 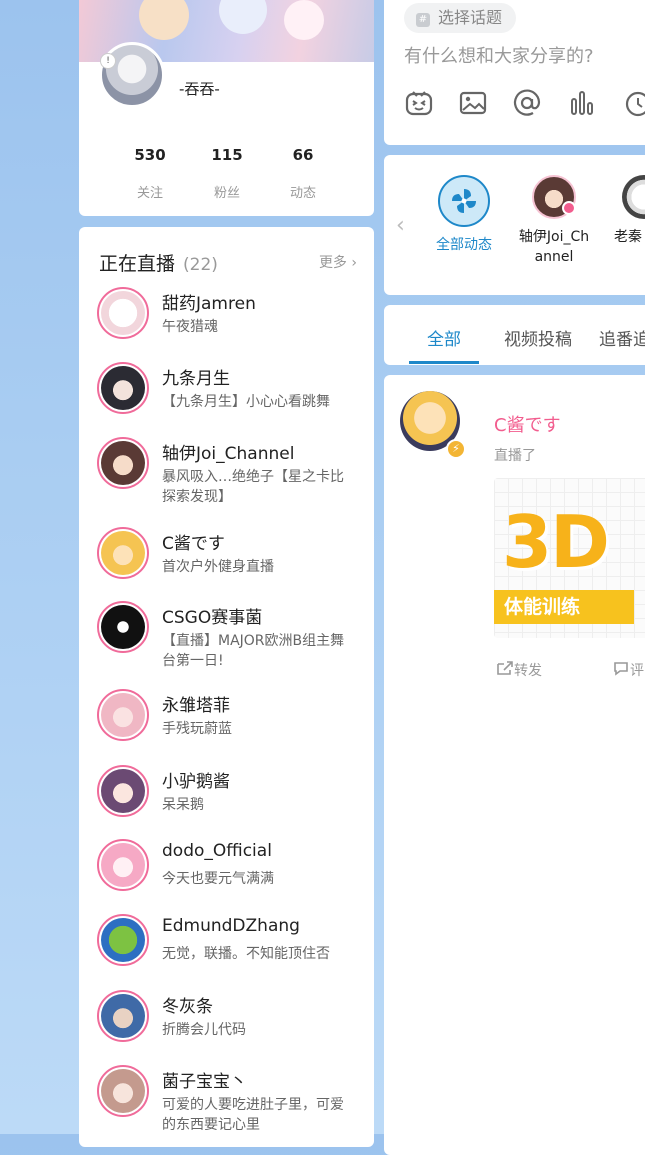 I want to click on live-stream-title: 手残玩蔚蓝, so click(x=259, y=729).